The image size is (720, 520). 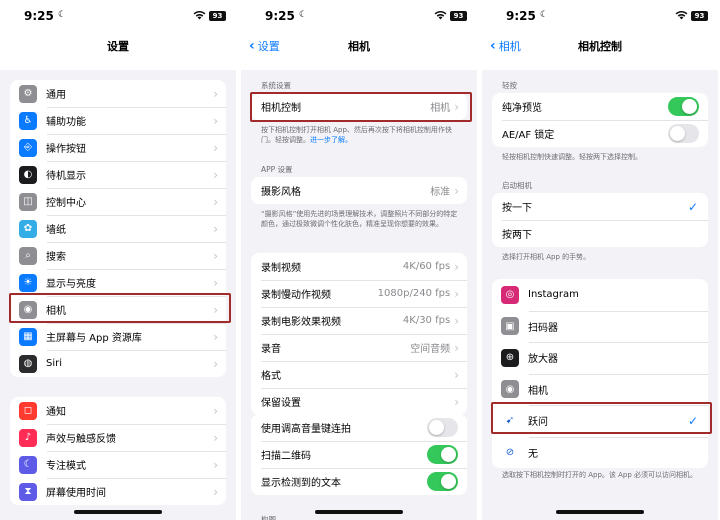 I want to click on row-label: 保留设置, so click(x=281, y=403).